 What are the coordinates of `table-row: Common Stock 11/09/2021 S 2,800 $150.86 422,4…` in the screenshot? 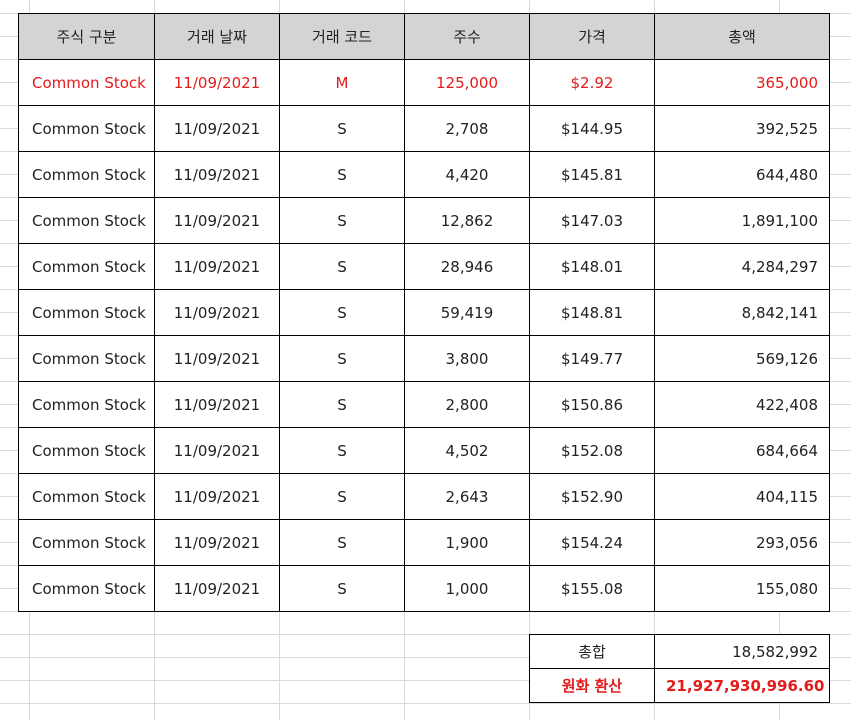 It's located at (424, 404).